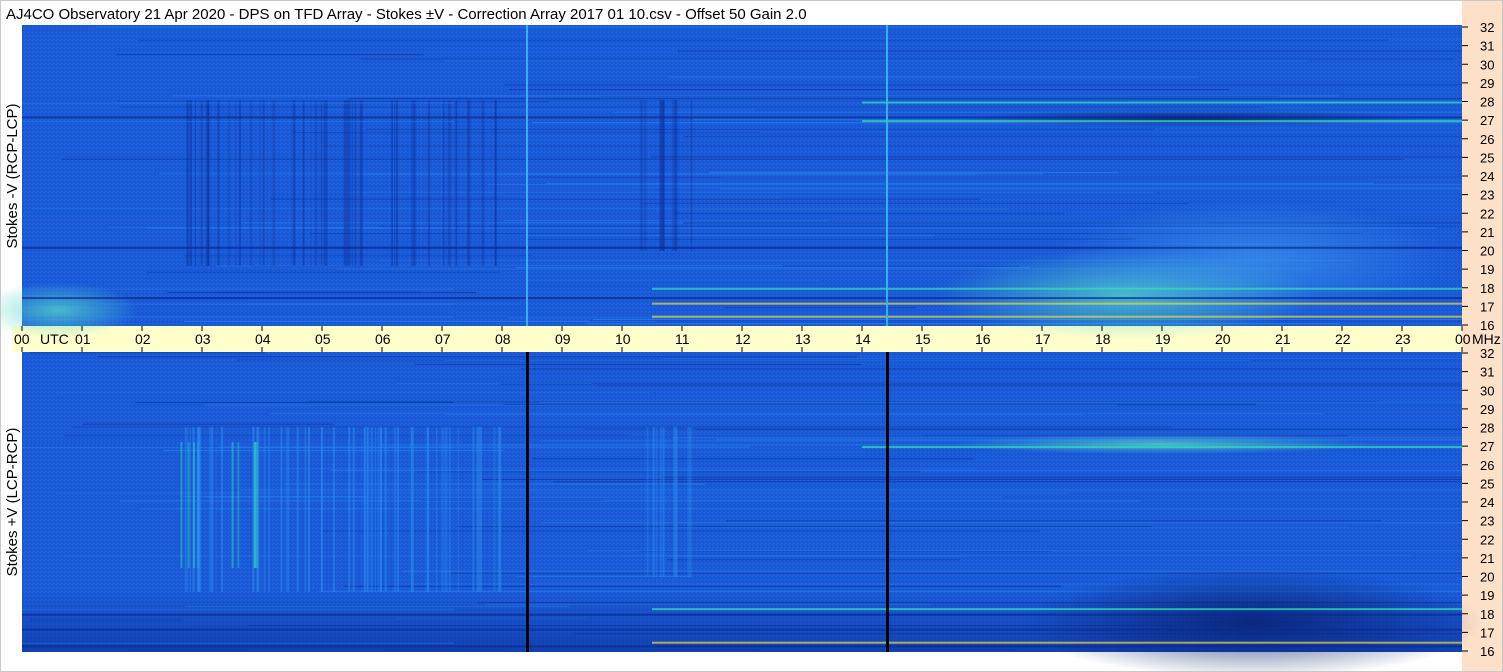 This screenshot has width=1503, height=672. Describe the element at coordinates (1487, 390) in the screenshot. I see `freq-tick-label: 30` at that location.